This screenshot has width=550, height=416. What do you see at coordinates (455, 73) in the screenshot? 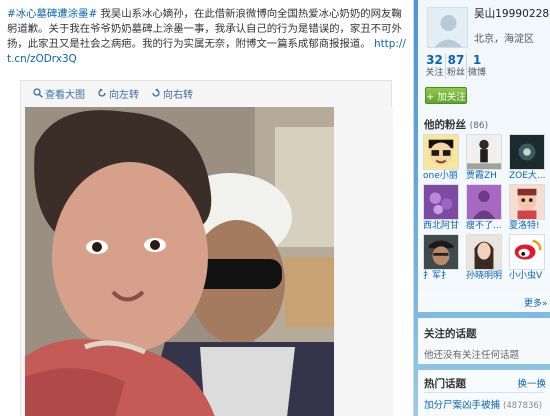
I see `fans-label: 粉丝` at bounding box center [455, 73].